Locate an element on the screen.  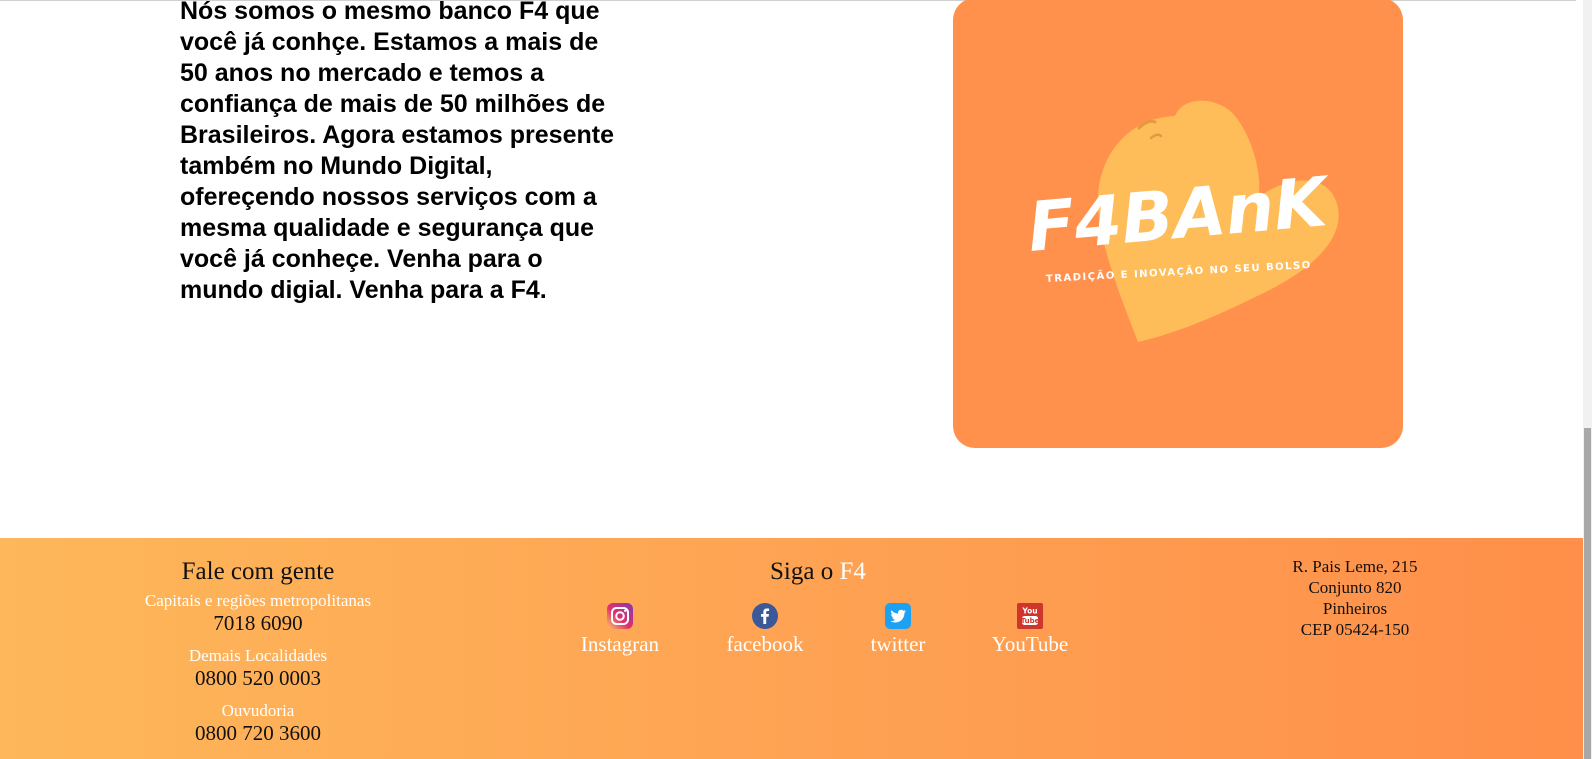
scrollbar-thumb is located at coordinates (1587, 593).